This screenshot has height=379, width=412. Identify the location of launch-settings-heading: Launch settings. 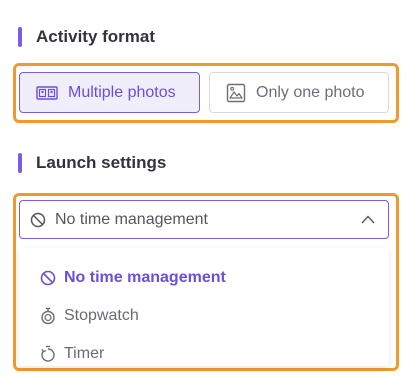
(92, 163).